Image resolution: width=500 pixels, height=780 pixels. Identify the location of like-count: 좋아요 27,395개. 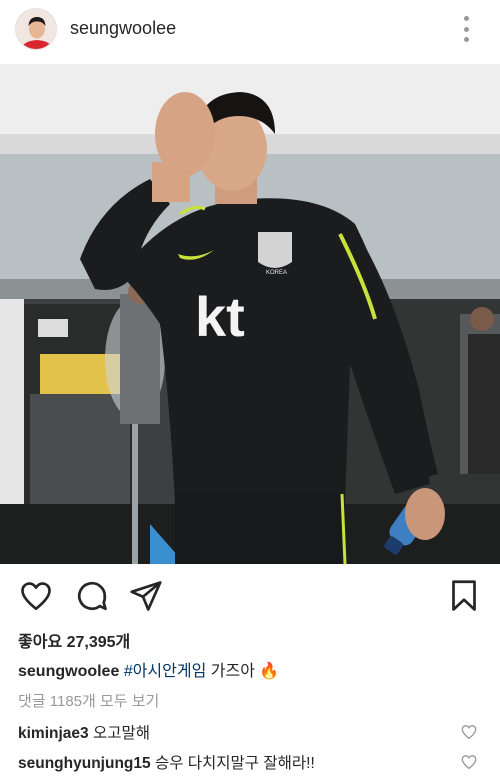
(74, 640).